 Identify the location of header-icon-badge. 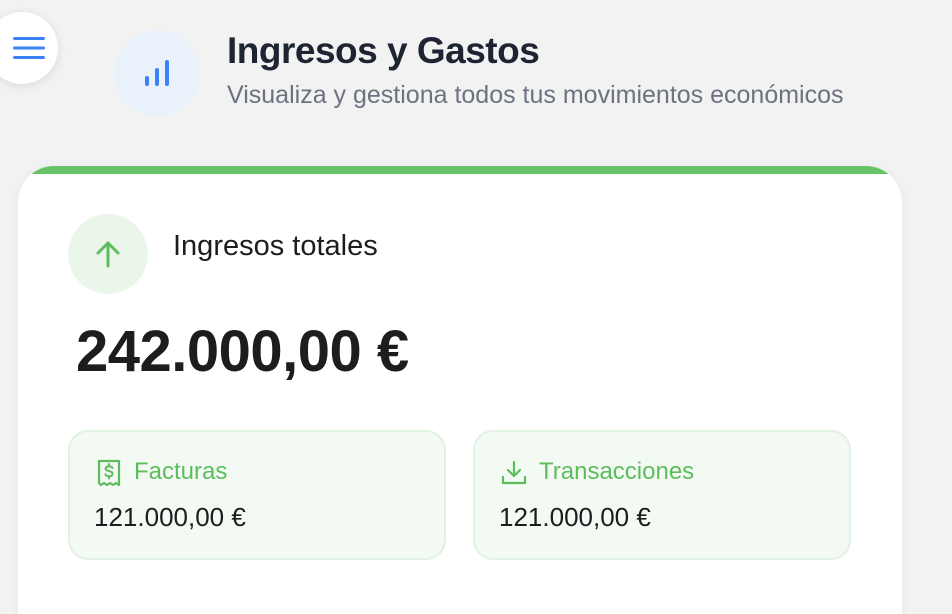
(157, 73).